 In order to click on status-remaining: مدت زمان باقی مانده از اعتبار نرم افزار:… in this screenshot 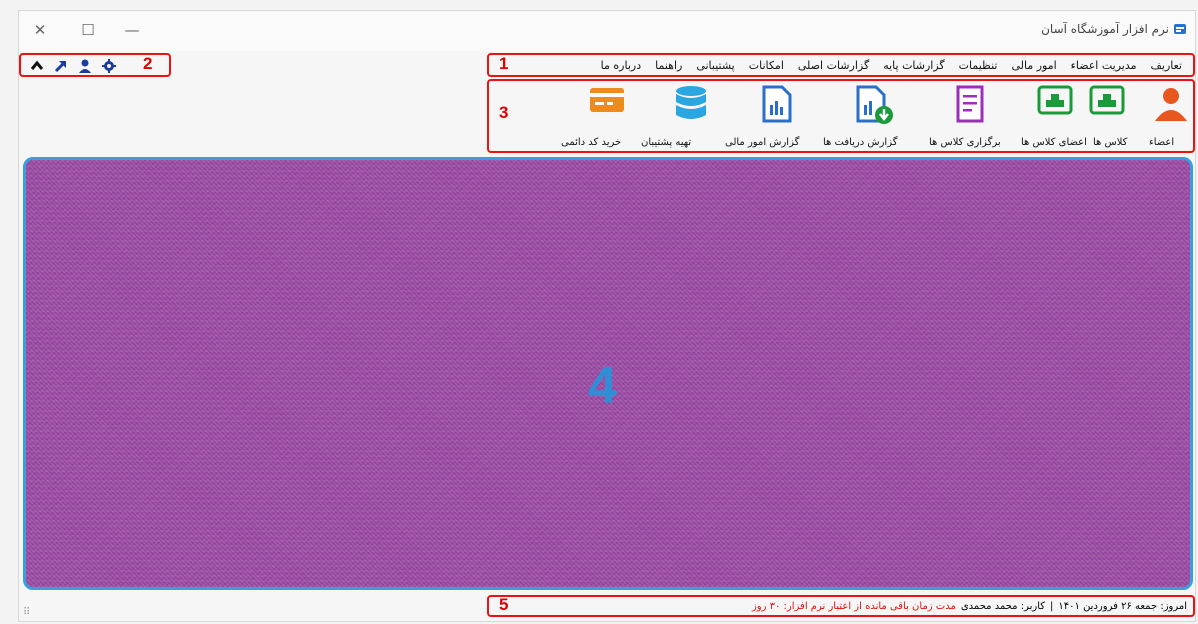, I will do `click(853, 606)`.